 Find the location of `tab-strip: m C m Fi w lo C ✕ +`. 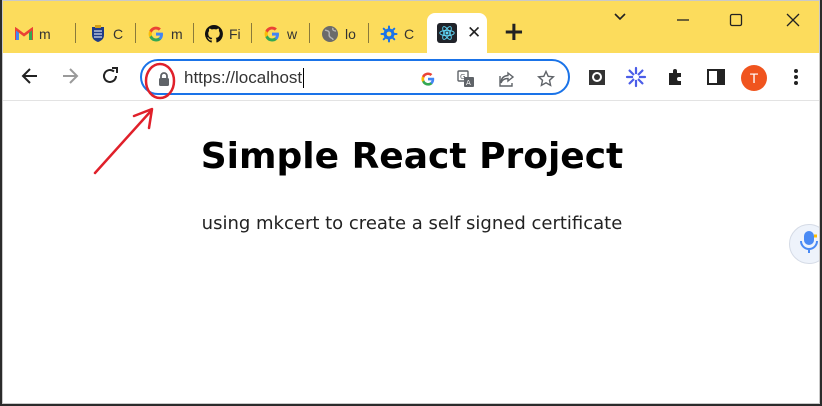

tab-strip: m C m Fi w lo C ✕ + is located at coordinates (411, 27).